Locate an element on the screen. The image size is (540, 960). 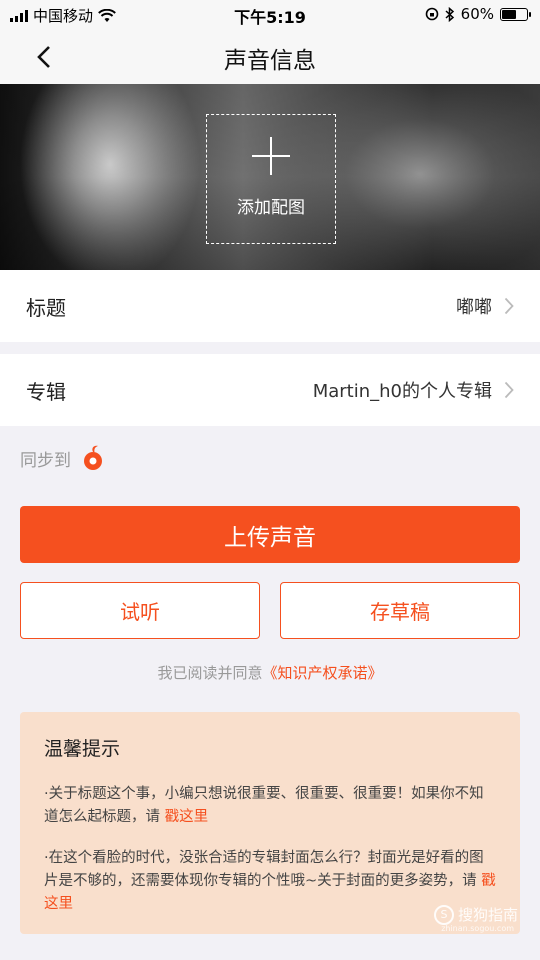
battery-icon is located at coordinates (515, 14).